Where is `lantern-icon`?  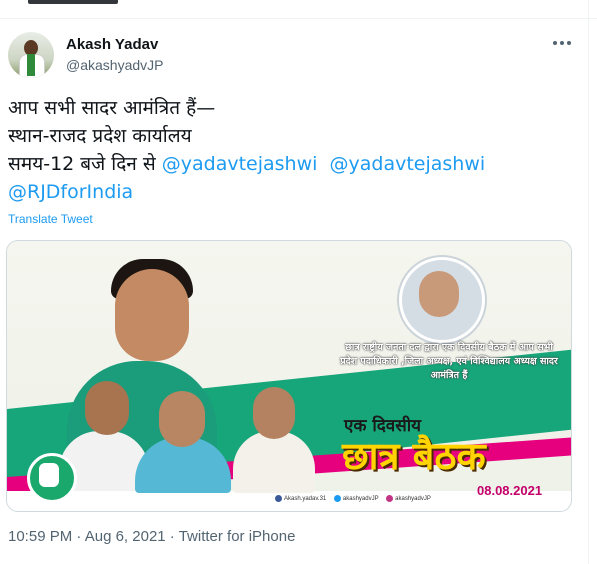 lantern-icon is located at coordinates (49, 475).